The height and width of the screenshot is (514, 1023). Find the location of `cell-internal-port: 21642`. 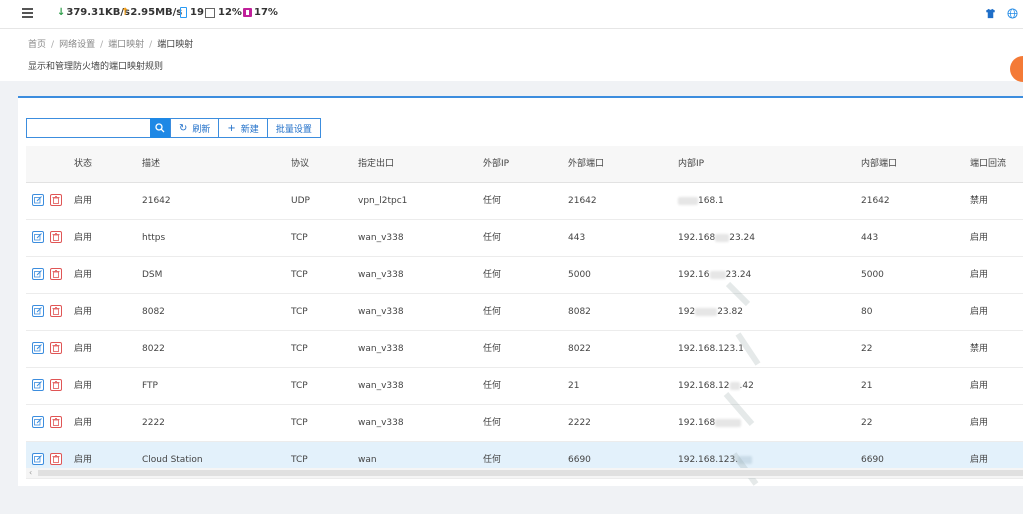

cell-internal-port: 21642 is located at coordinates (875, 201).